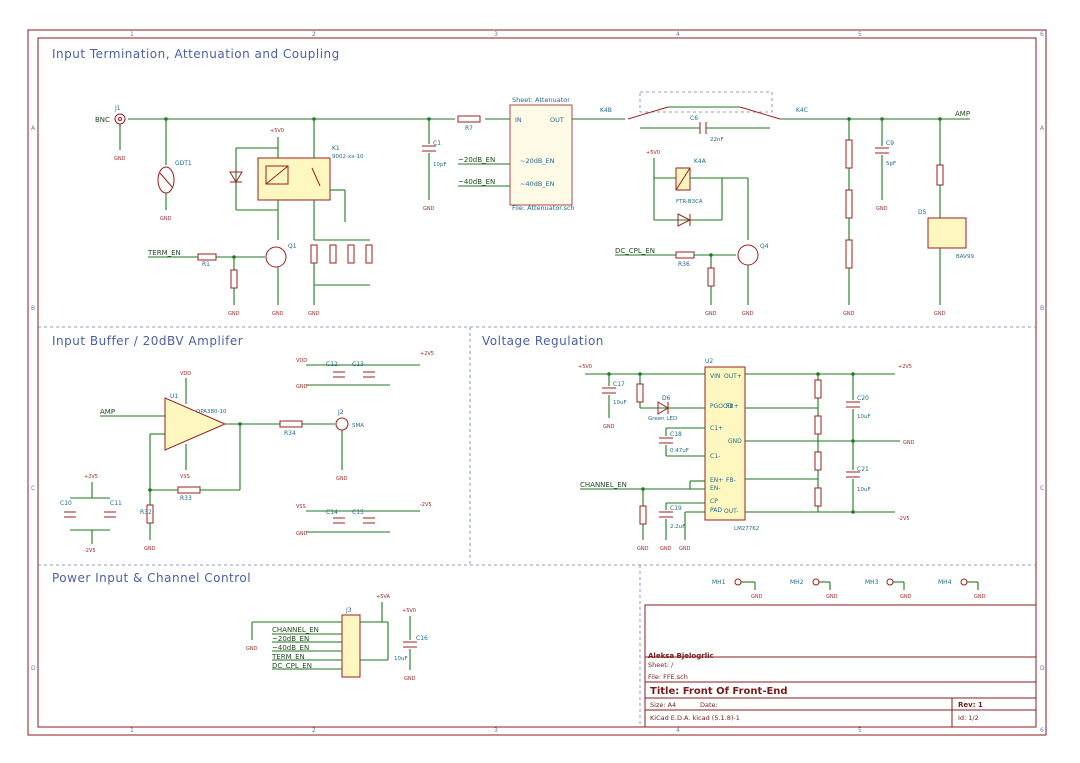 The image size is (1080, 763). I want to click on net-label-bnc: BNC, so click(102, 120).